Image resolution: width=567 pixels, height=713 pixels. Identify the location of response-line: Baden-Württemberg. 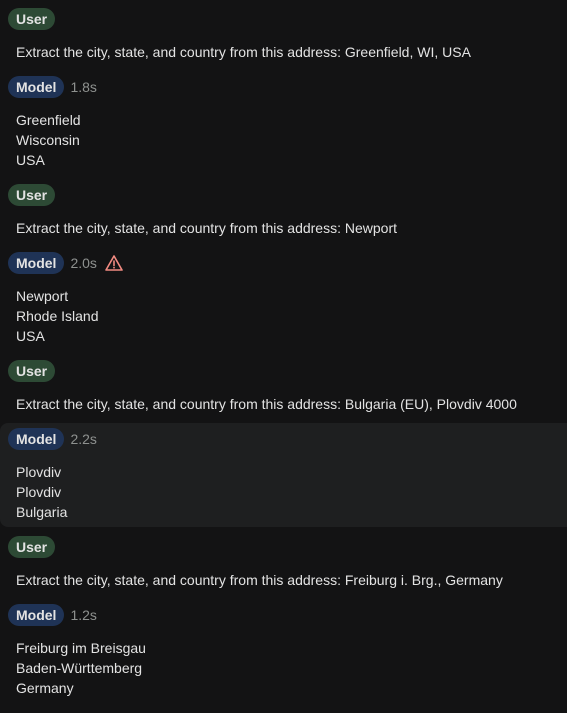
(79, 668).